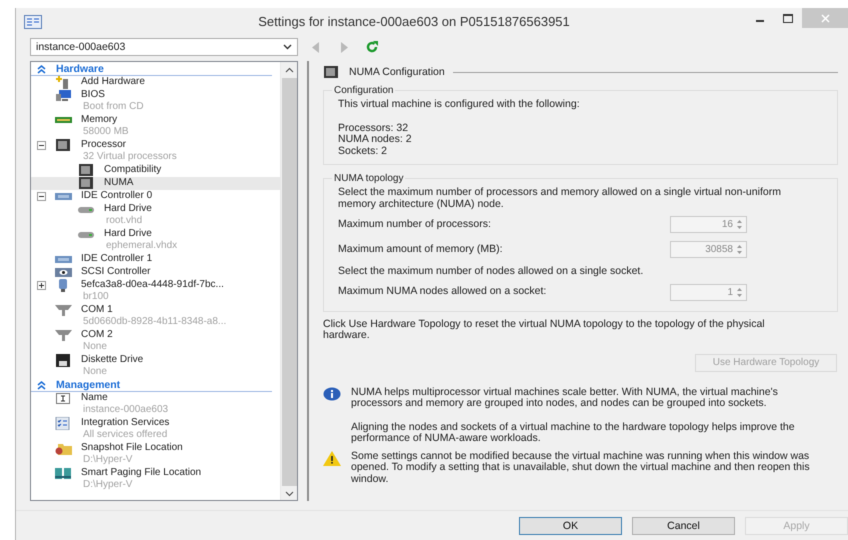 The width and height of the screenshot is (848, 540). Describe the element at coordinates (363, 90) in the screenshot. I see `group-title: Configuration` at that location.